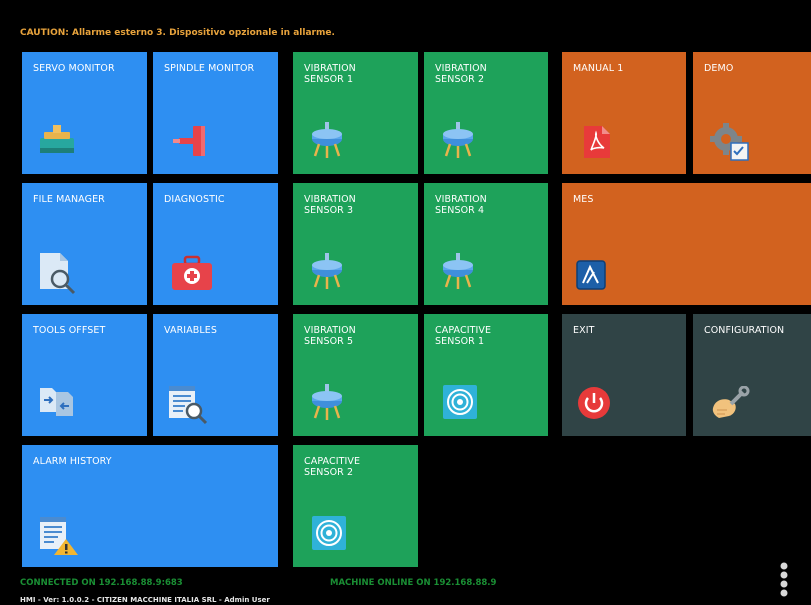  Describe the element at coordinates (69, 199) in the screenshot. I see `tile-label: FILE MANAGER` at that location.